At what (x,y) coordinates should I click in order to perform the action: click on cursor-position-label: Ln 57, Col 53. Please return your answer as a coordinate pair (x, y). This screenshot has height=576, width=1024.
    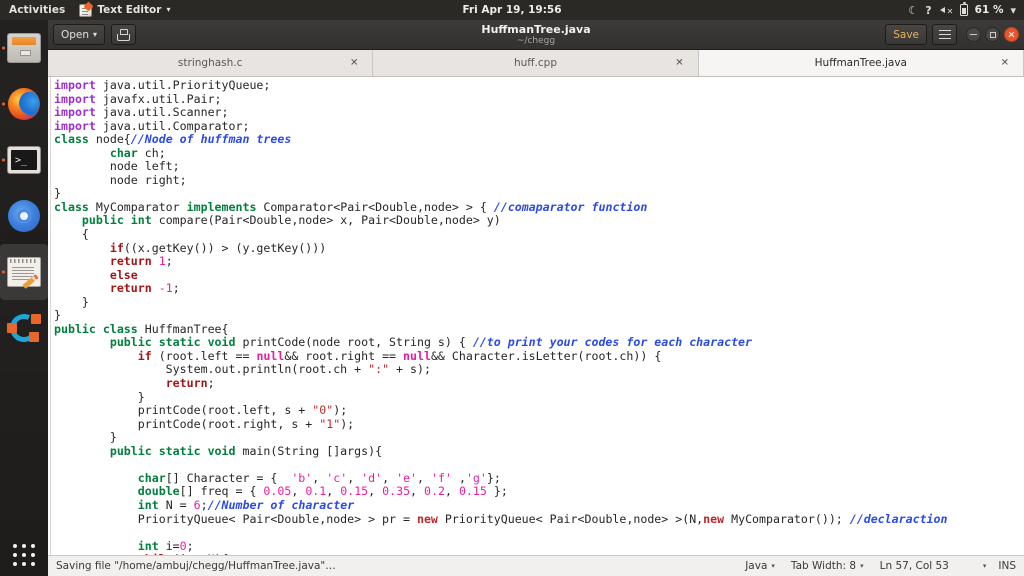
    Looking at the image, I should click on (914, 566).